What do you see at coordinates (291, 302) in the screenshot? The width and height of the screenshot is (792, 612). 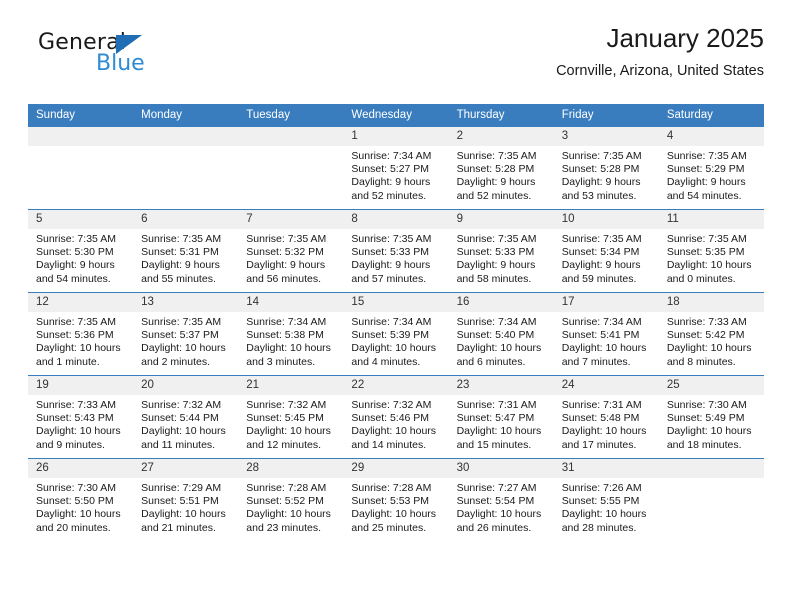 I see `day-number: 14` at bounding box center [291, 302].